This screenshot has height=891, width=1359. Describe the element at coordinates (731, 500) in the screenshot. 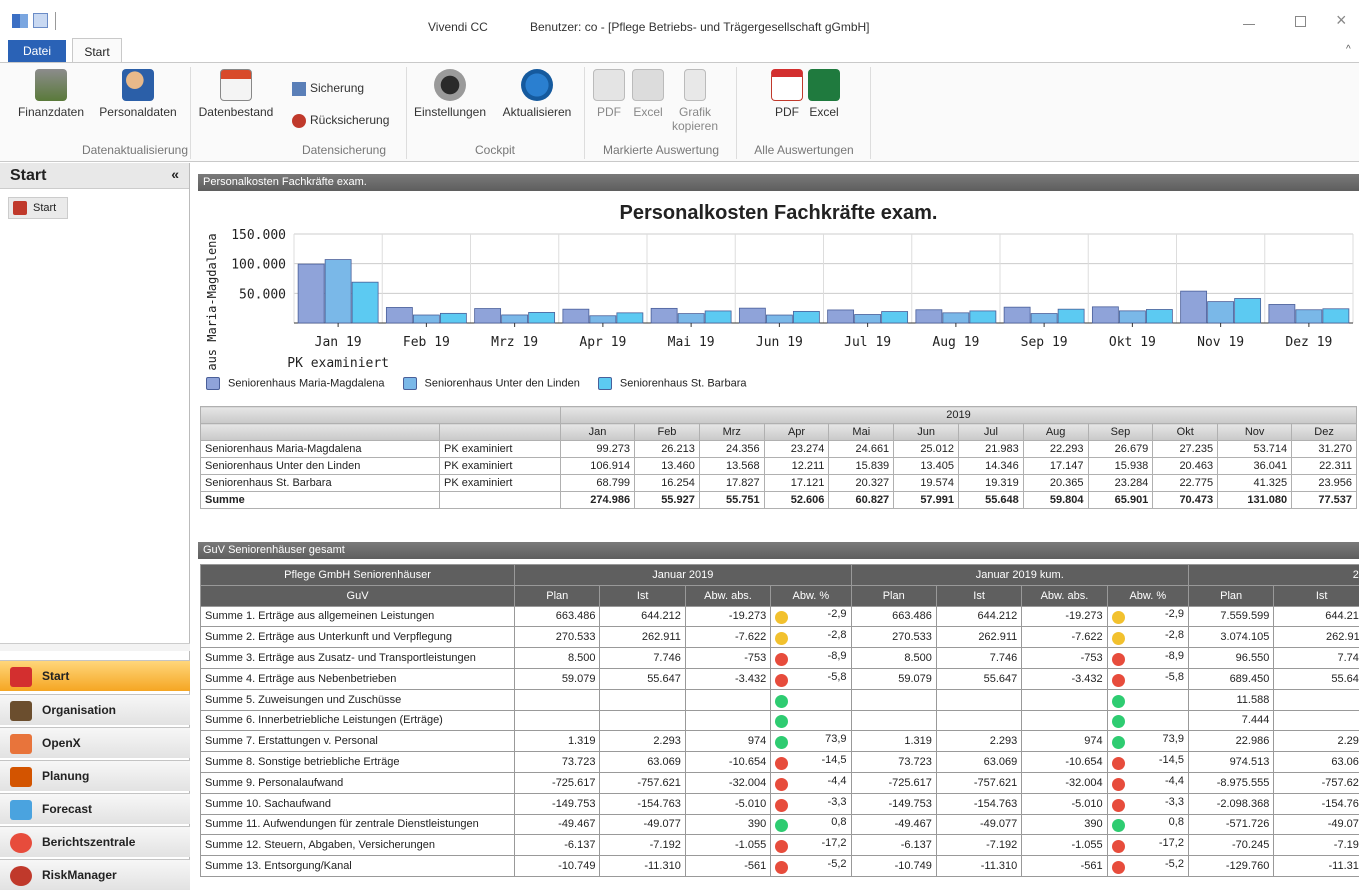

I see `sum-cell: 55.751` at that location.